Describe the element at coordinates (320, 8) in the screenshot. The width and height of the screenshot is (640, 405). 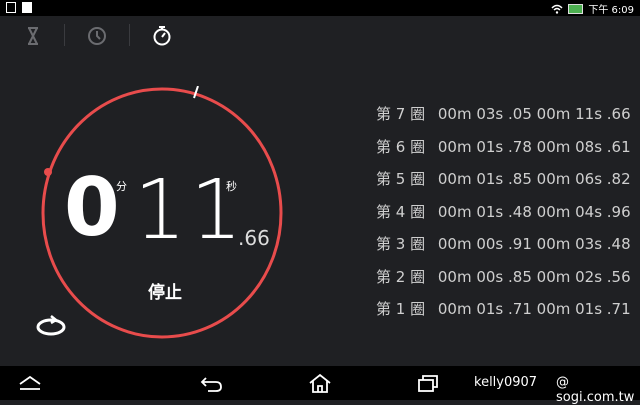
I see `status-bar: 下午 6:09` at that location.